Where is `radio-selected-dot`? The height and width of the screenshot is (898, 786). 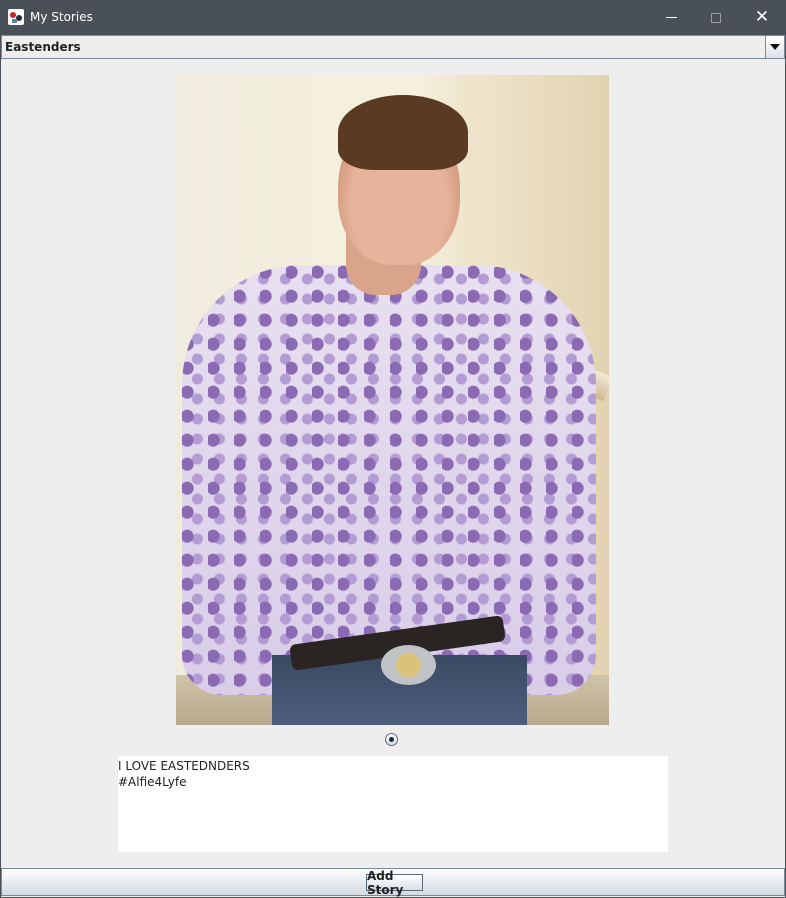 radio-selected-dot is located at coordinates (391, 739).